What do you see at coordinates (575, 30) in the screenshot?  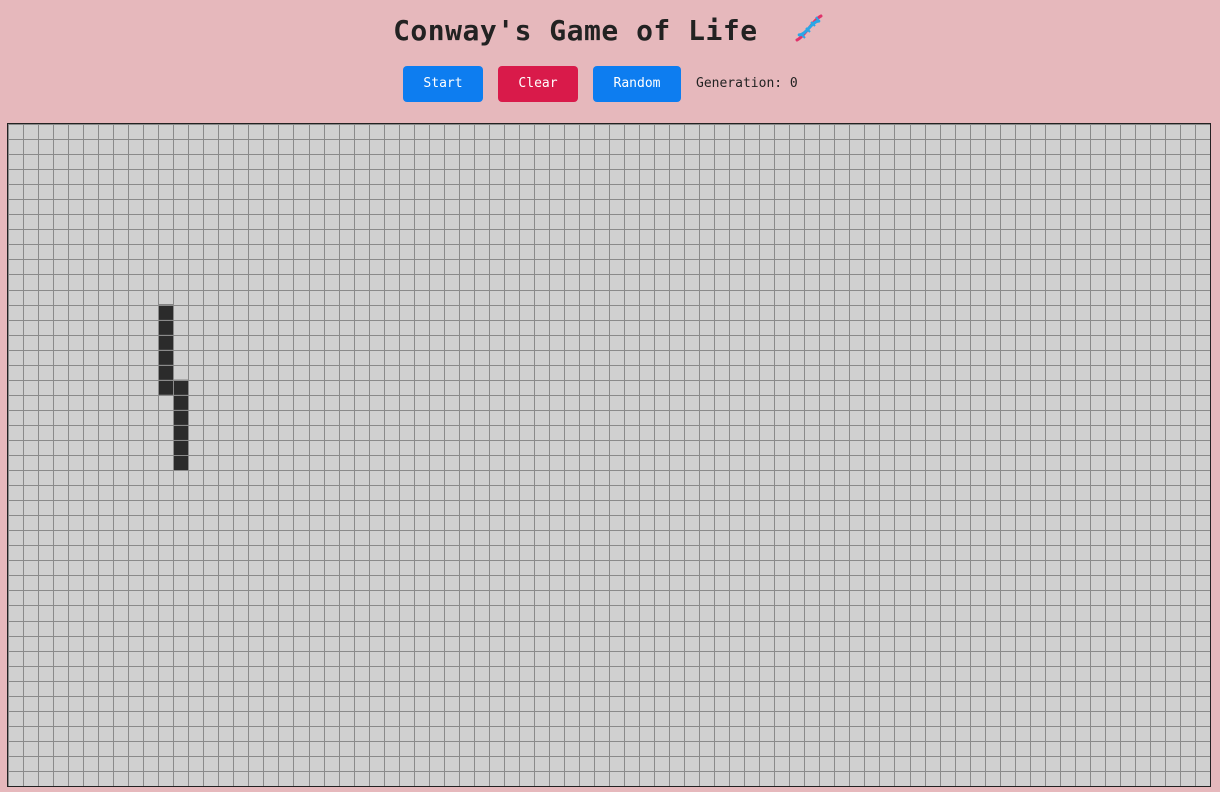 I see `title-text: Conway's Game of Life` at bounding box center [575, 30].